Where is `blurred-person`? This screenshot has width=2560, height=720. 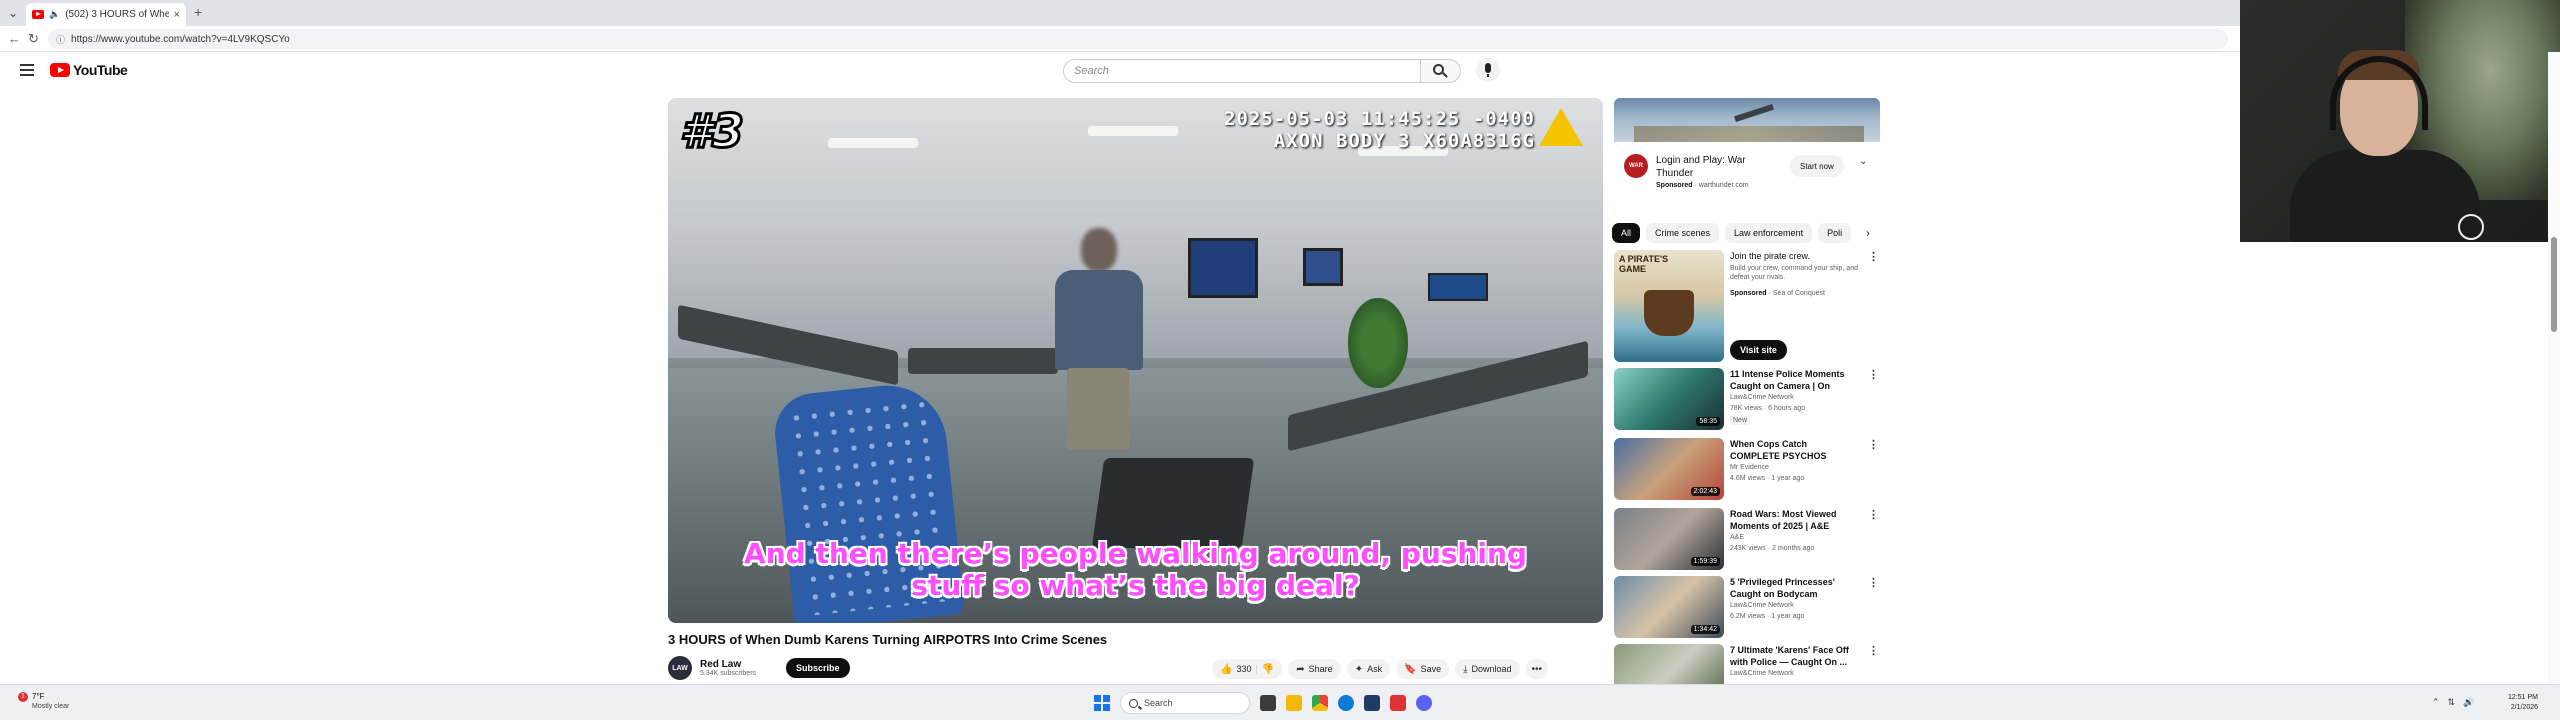 blurred-person is located at coordinates (1098, 339).